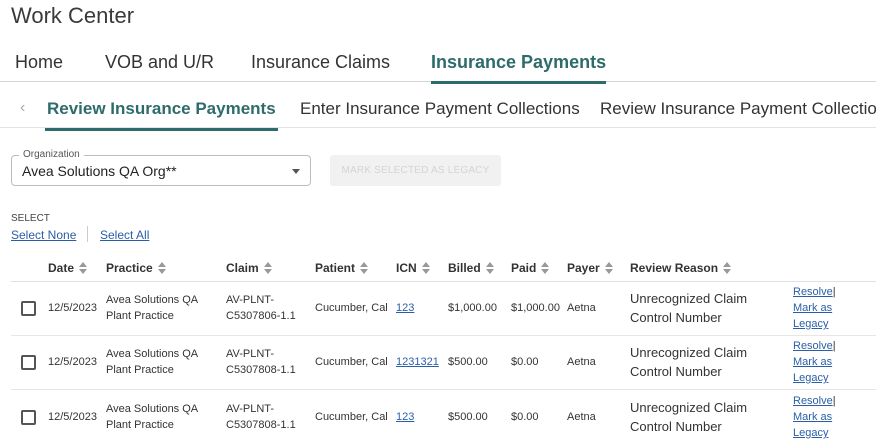 This screenshot has width=876, height=445. What do you see at coordinates (68, 268) in the screenshot?
I see `column-header-date: Date` at bounding box center [68, 268].